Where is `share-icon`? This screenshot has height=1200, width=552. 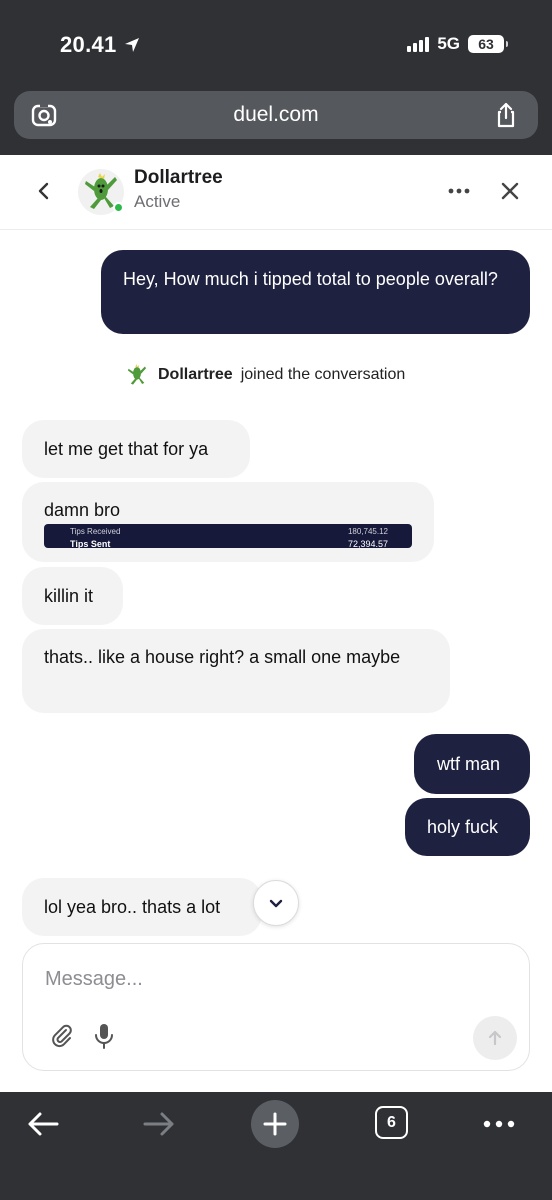 share-icon is located at coordinates (506, 115).